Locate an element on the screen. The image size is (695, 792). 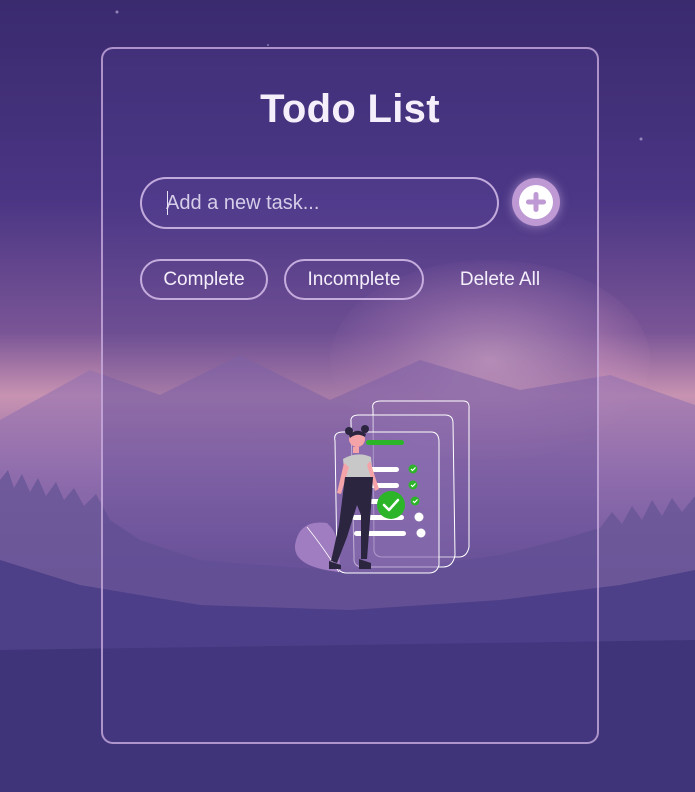
page-title: Todo List is located at coordinates (350, 109).